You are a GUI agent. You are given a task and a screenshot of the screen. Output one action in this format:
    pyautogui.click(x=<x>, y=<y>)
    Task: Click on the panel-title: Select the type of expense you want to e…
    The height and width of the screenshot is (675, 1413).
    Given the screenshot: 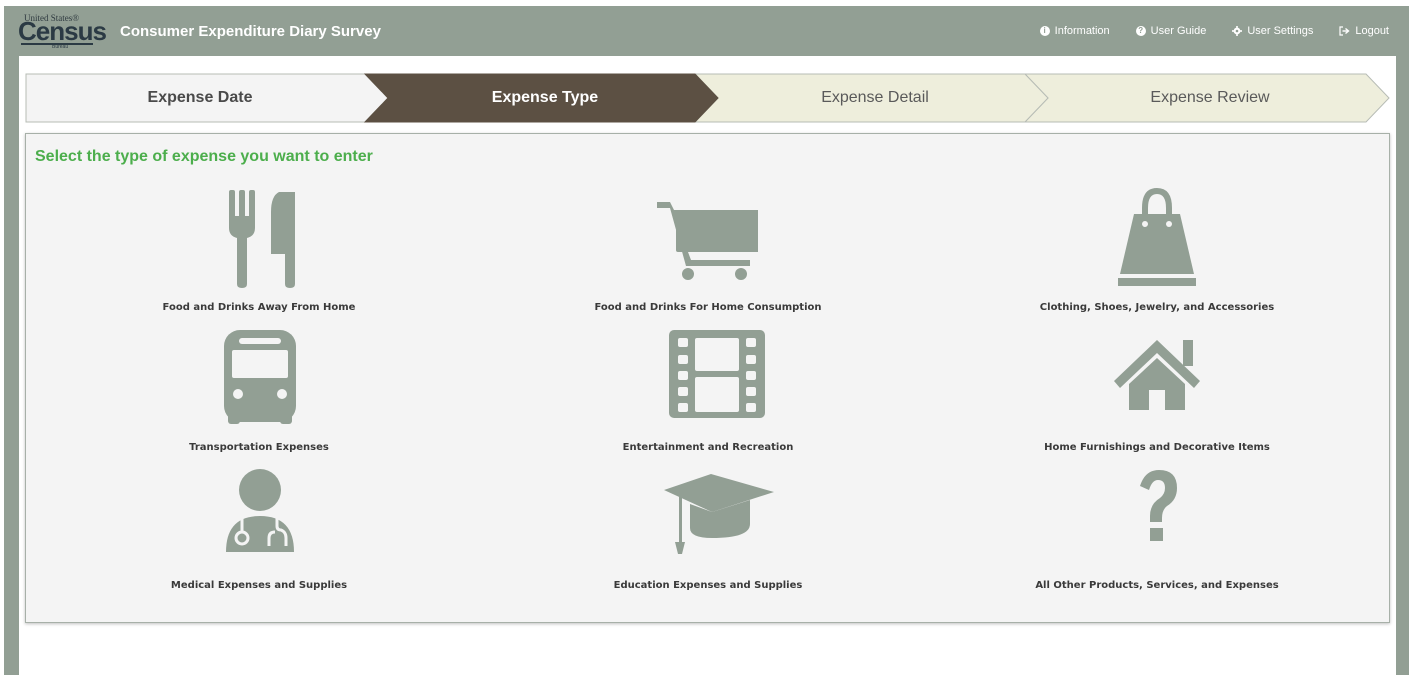 What is the action you would take?
    pyautogui.click(x=204, y=156)
    